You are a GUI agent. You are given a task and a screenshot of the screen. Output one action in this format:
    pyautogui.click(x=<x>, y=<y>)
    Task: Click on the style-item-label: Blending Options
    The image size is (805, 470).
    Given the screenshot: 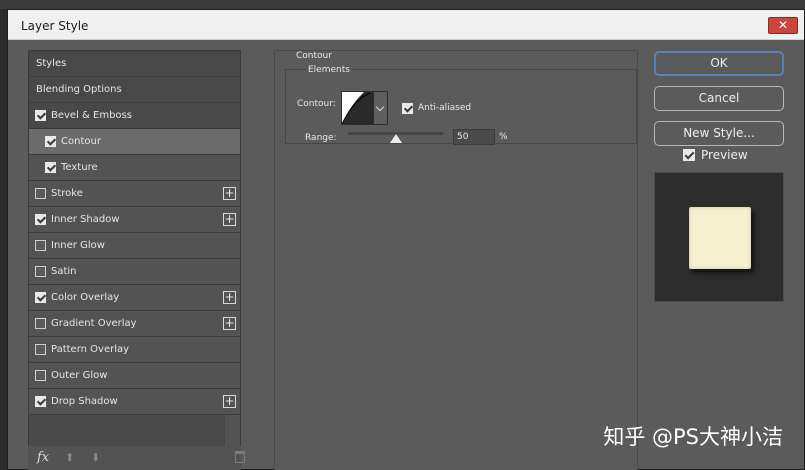 What is the action you would take?
    pyautogui.click(x=79, y=89)
    